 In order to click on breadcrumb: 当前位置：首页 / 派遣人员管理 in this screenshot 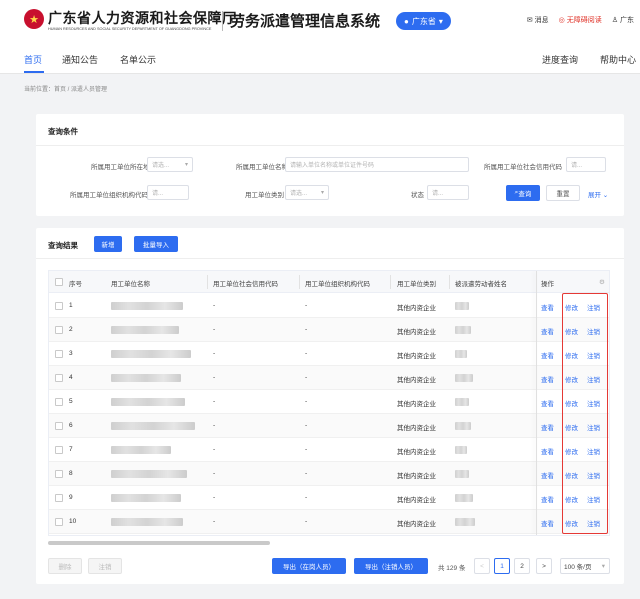, I will do `click(66, 90)`.